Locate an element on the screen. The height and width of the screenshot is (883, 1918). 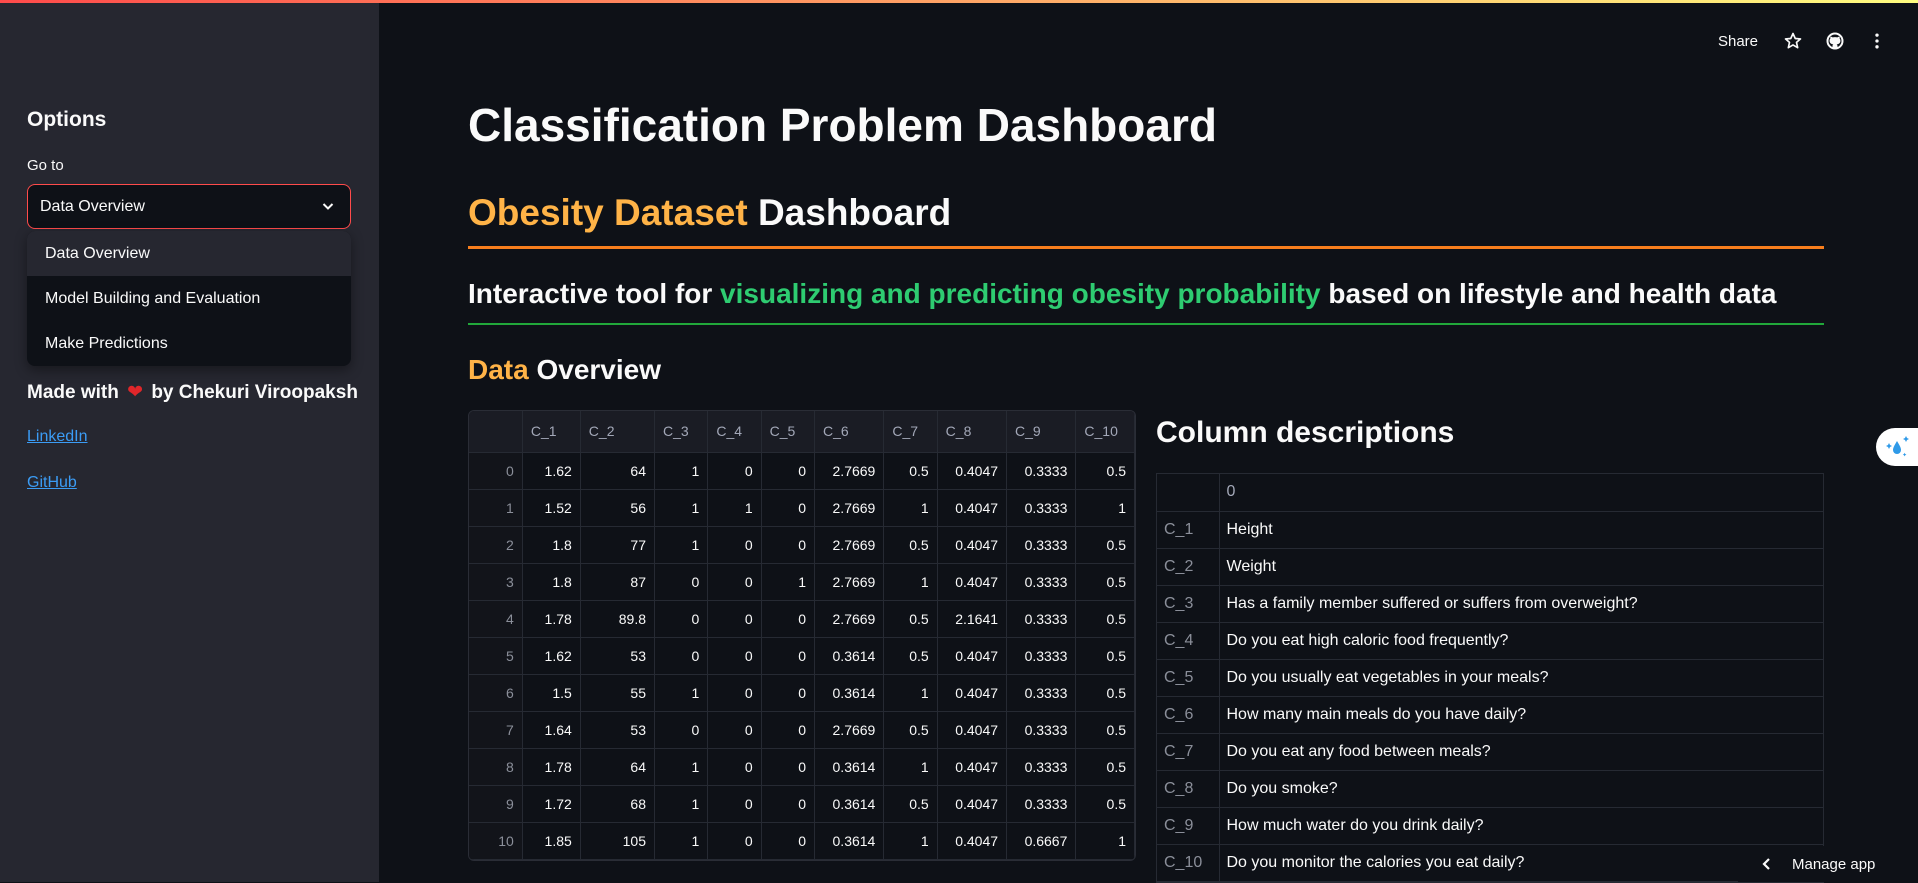
manage-app-button: Manage app is located at coordinates (1828, 864).